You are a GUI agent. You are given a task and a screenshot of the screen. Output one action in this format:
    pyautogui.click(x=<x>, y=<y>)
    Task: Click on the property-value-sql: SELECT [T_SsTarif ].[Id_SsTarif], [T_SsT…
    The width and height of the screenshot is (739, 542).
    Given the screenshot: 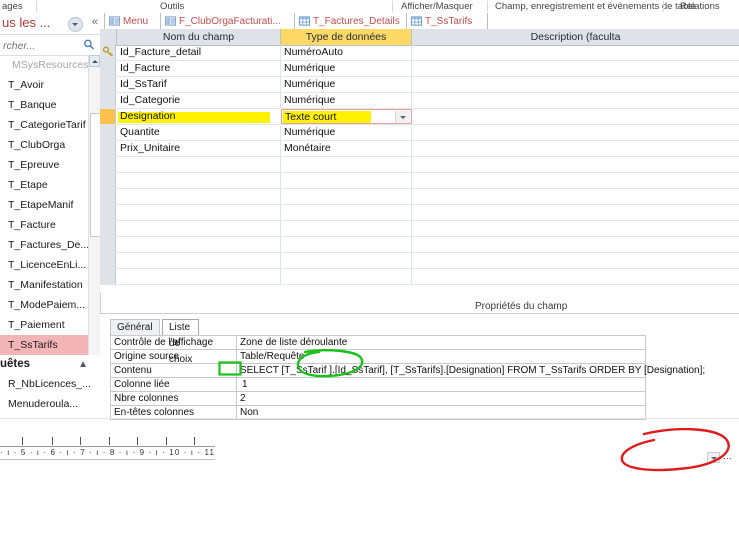 What is the action you would take?
    pyautogui.click(x=470, y=370)
    